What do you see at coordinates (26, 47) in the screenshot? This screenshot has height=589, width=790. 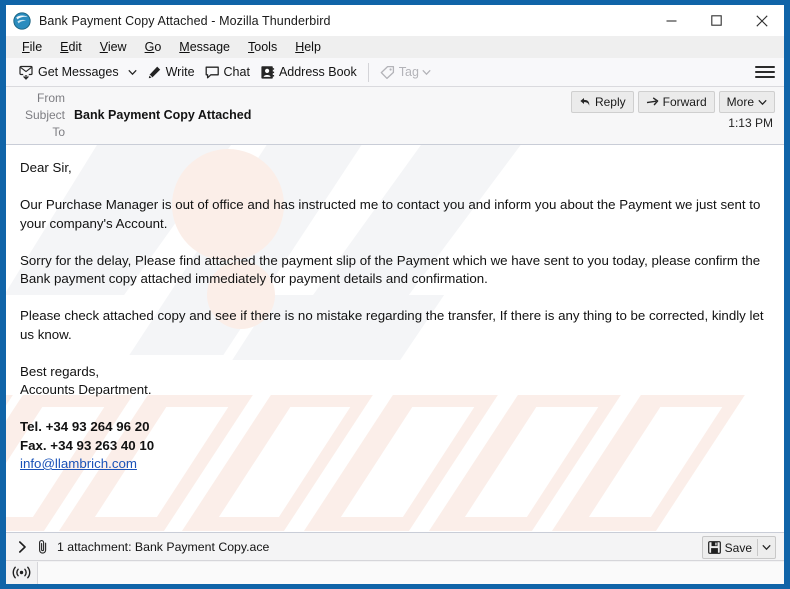 I see `menu-file-accel: F` at bounding box center [26, 47].